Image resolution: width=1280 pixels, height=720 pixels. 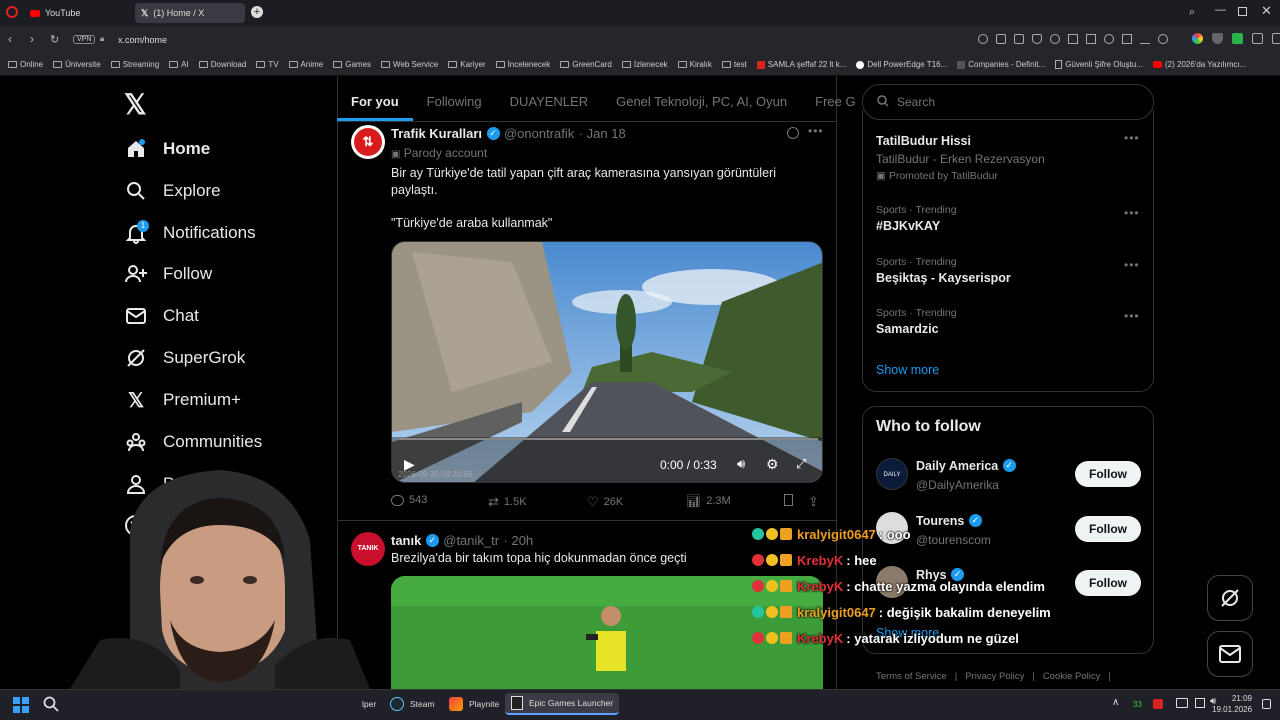 What do you see at coordinates (1192, 12) in the screenshot?
I see `search-tabs-icon: ⌕` at bounding box center [1192, 12].